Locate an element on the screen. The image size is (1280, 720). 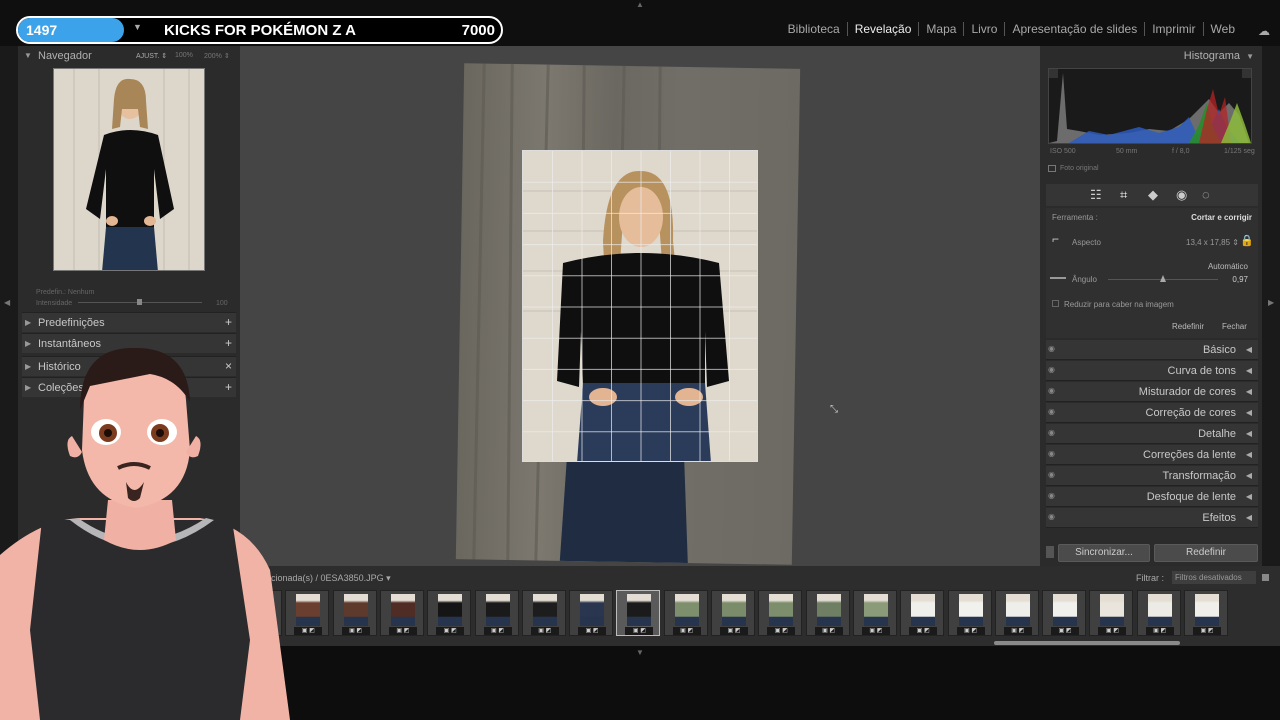
constrain-checkbox is located at coordinates (1055, 303).